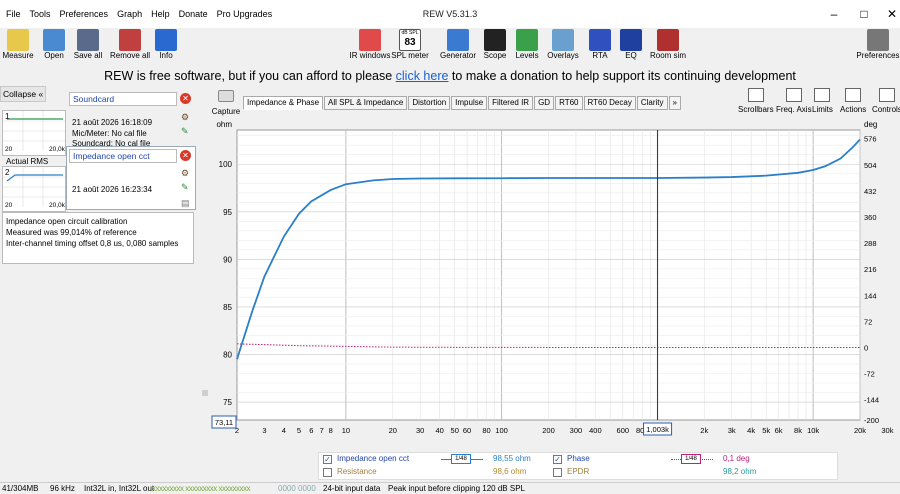 The height and width of the screenshot is (494, 900). Describe the element at coordinates (495, 40) in the screenshot. I see `scope-icon` at that location.